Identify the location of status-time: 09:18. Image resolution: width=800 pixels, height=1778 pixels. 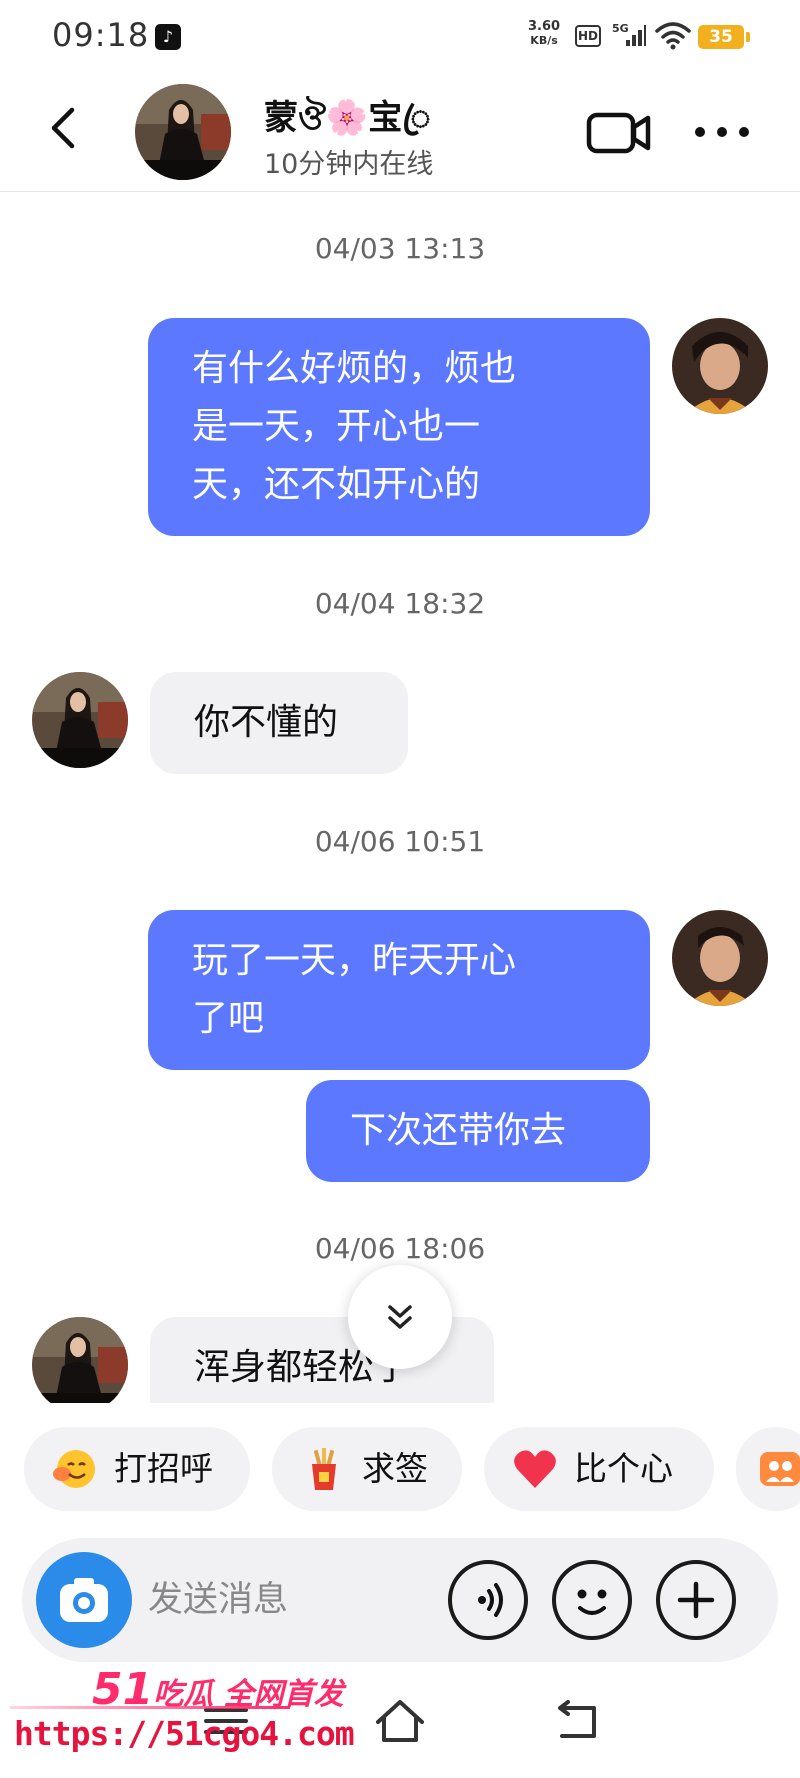
(101, 35).